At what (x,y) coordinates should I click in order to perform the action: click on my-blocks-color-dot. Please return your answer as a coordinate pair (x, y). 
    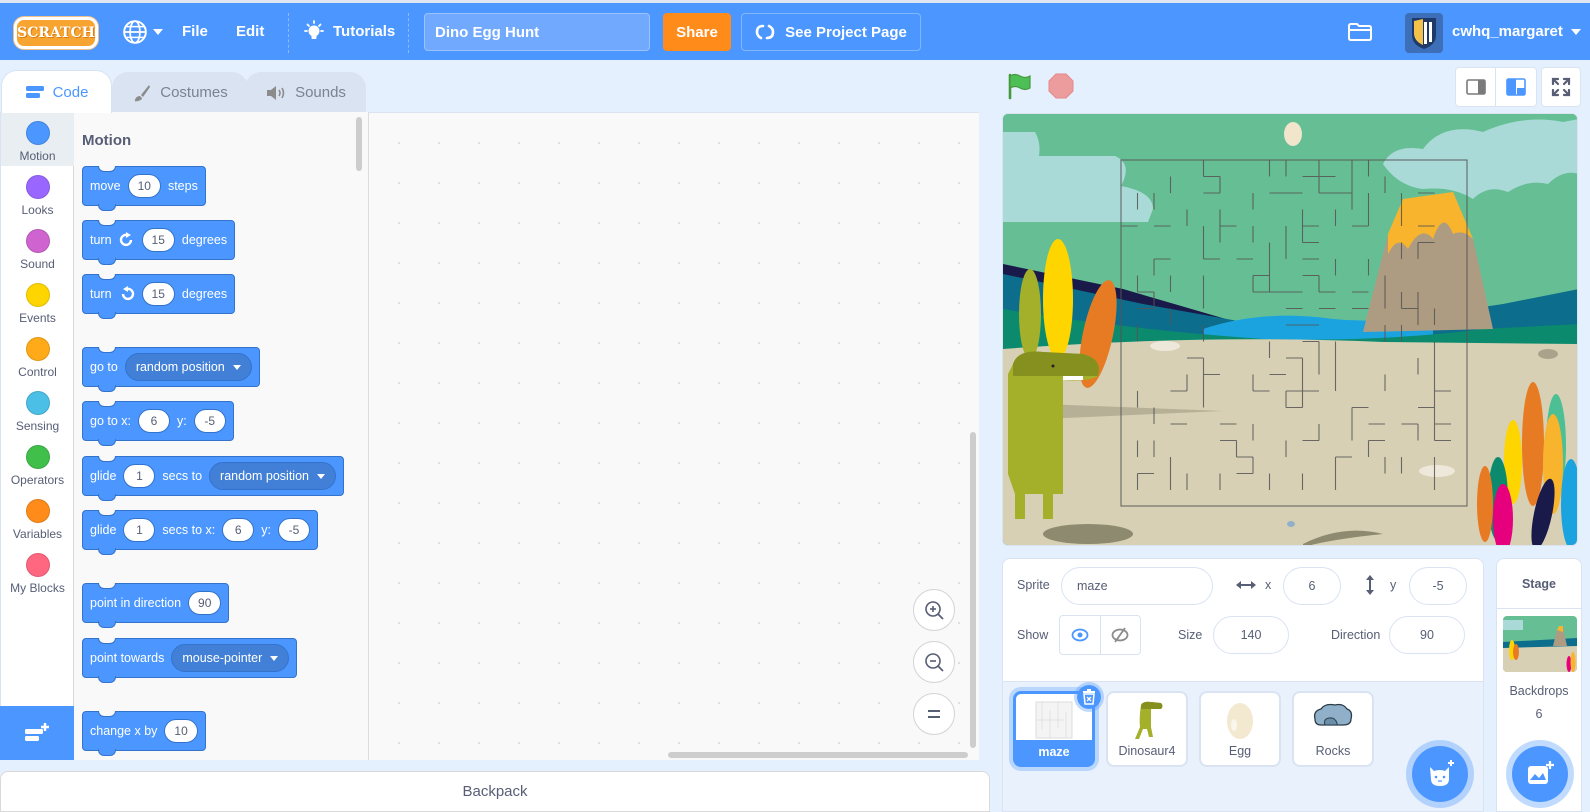
    Looking at the image, I should click on (37, 565).